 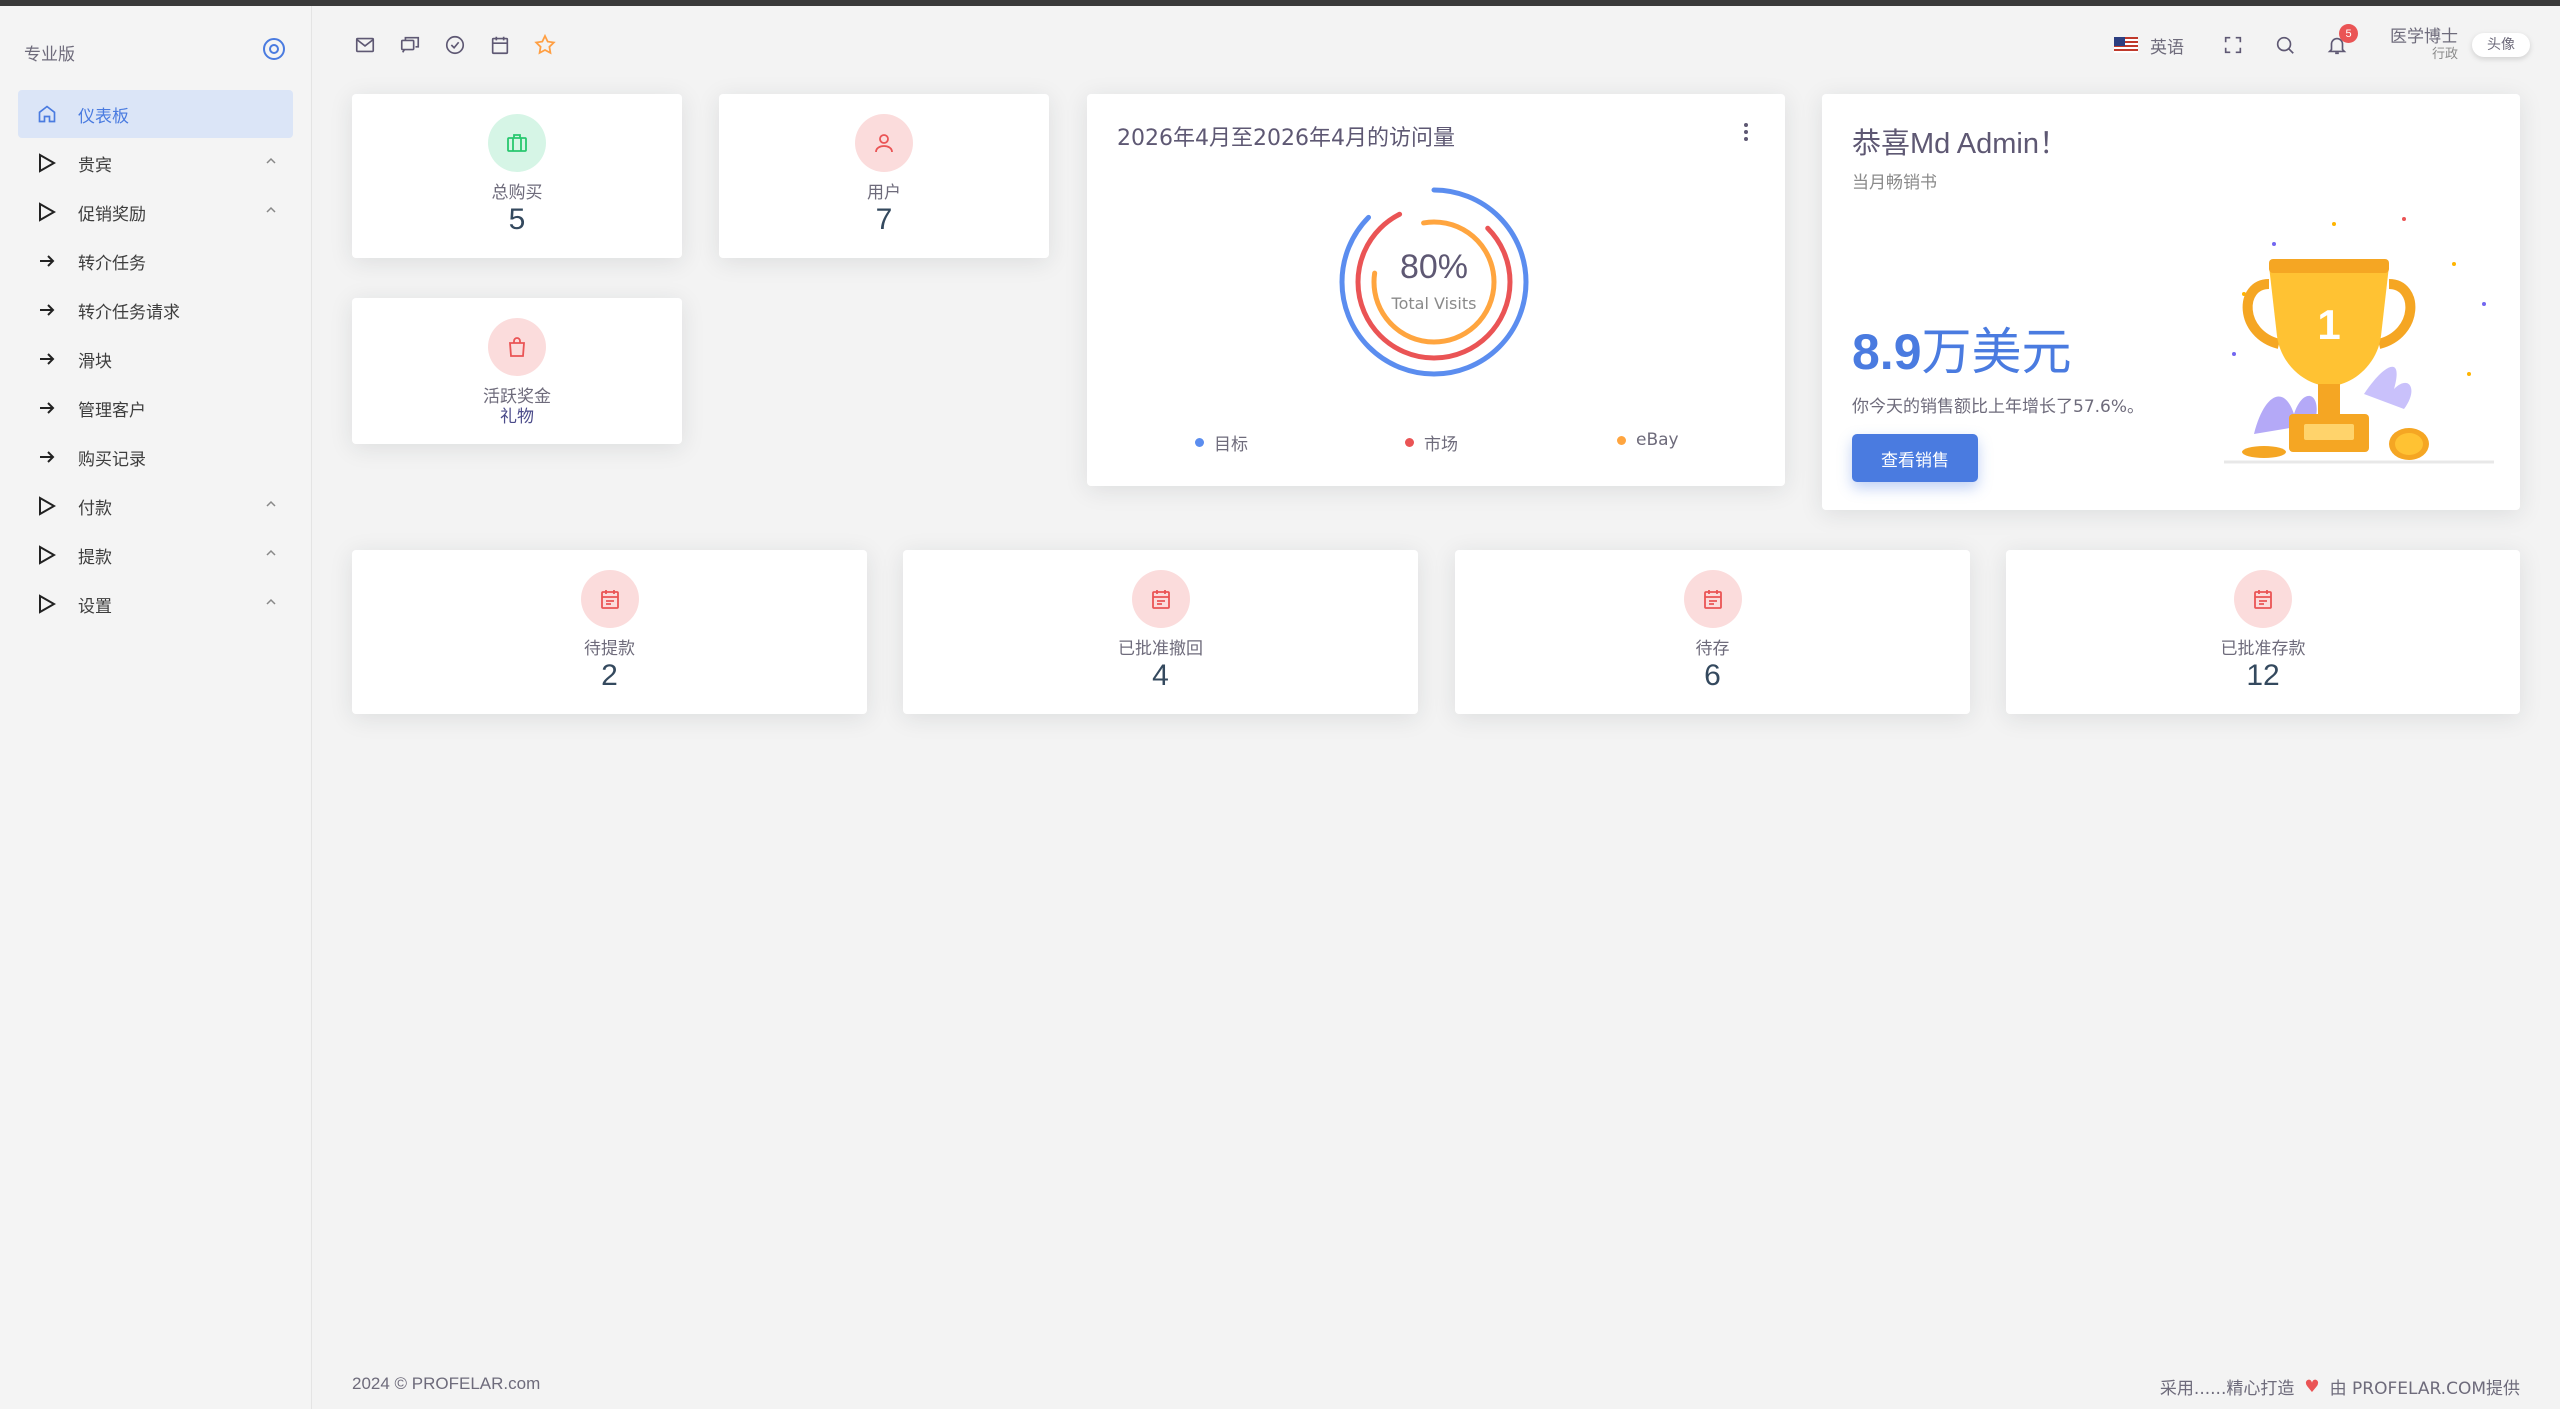 What do you see at coordinates (155, 408) in the screenshot?
I see `sidebar-item-customers: 管理客户` at bounding box center [155, 408].